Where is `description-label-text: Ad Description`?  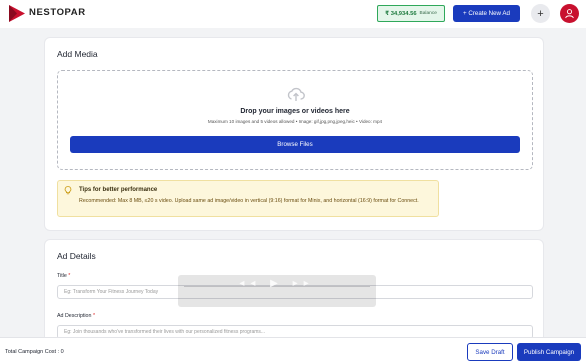 description-label-text: Ad Description is located at coordinates (74, 316).